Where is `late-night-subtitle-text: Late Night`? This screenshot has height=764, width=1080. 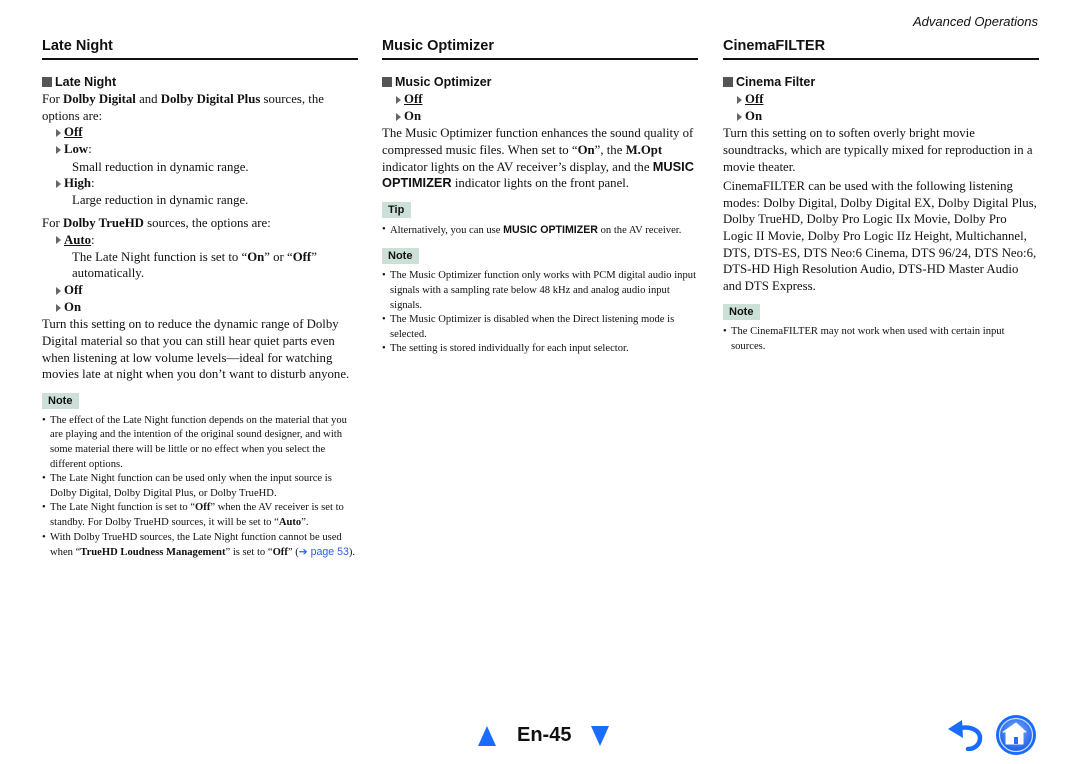
late-night-subtitle-text: Late Night is located at coordinates (86, 82).